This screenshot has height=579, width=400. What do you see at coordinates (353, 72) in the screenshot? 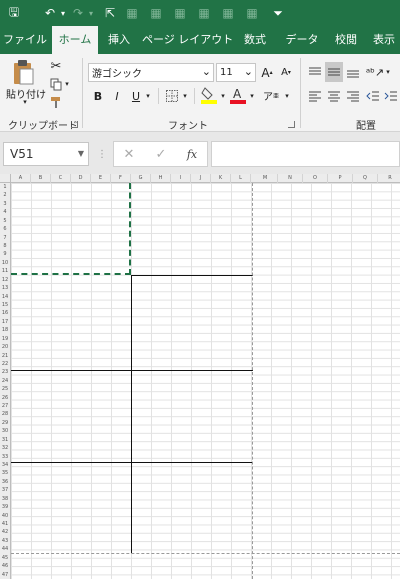
I see `align-bottom-icon` at bounding box center [353, 72].